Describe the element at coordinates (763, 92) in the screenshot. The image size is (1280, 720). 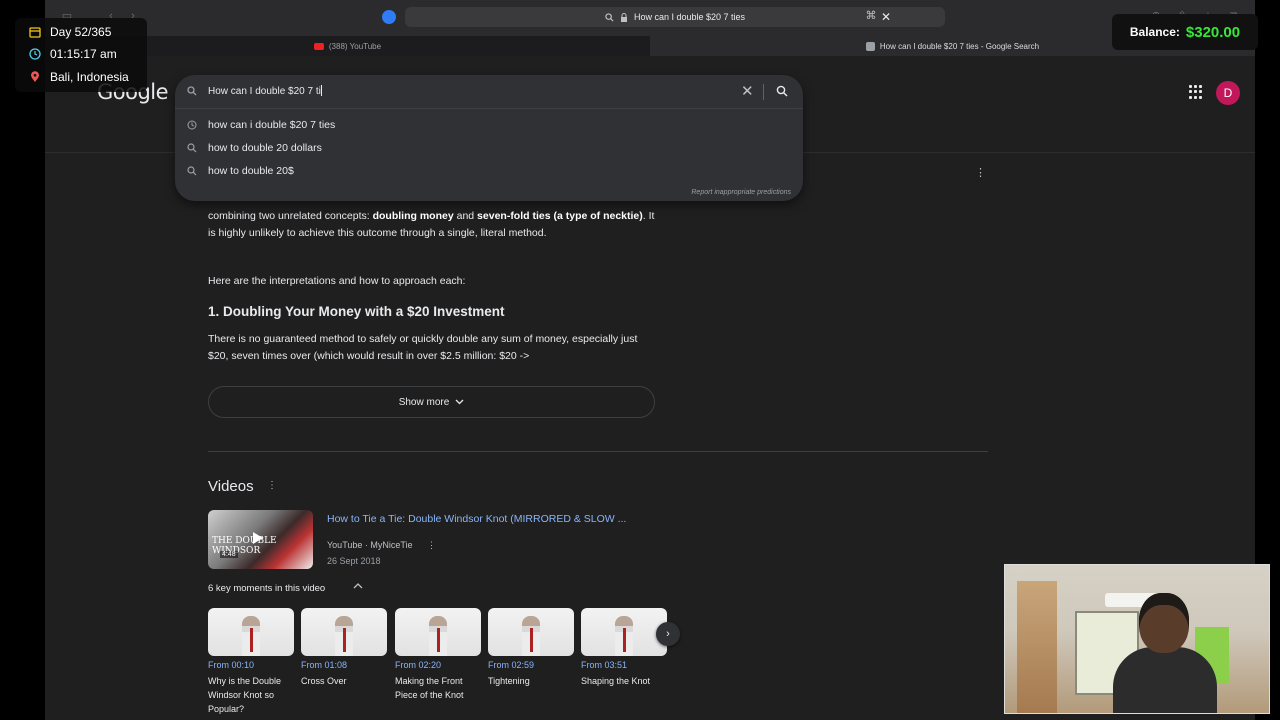
I see `divider` at that location.